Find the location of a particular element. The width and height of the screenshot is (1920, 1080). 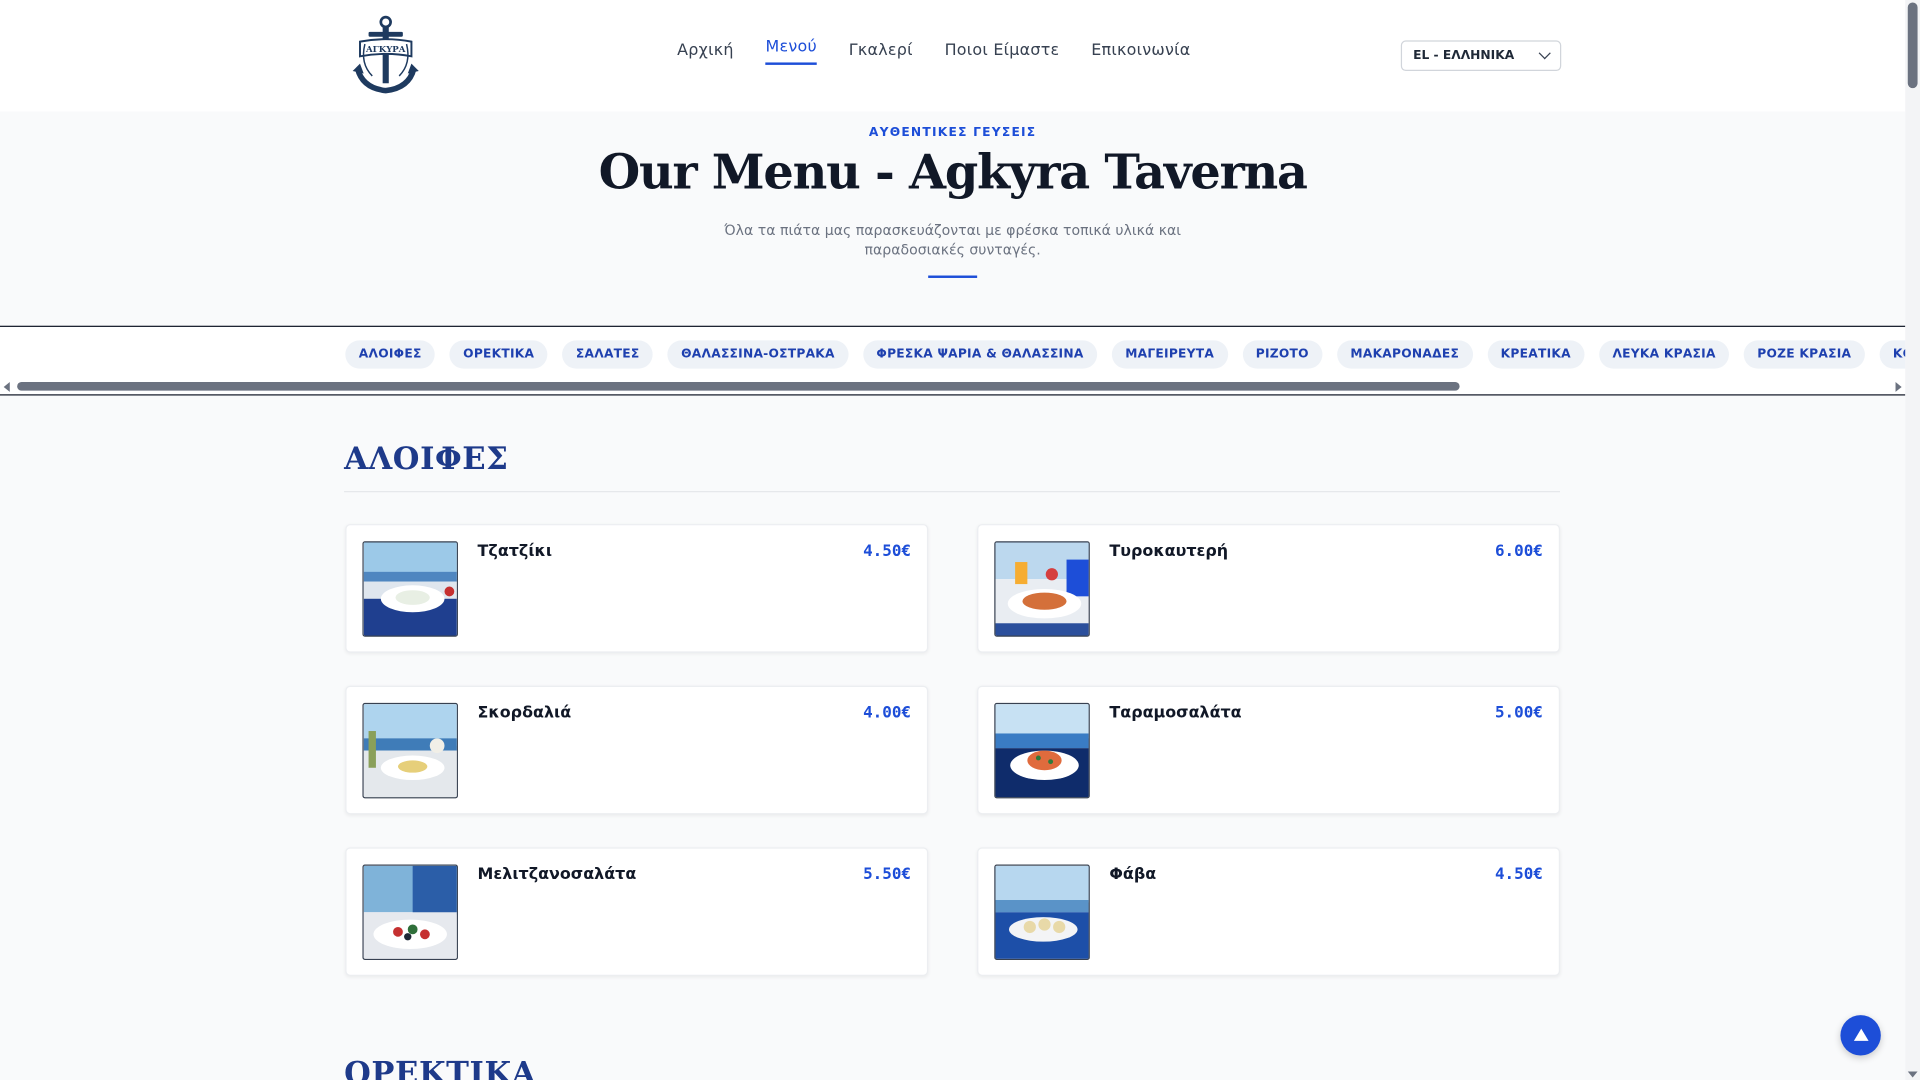

section-title: ΑΛΟΙΦΕΣ is located at coordinates (426, 458).